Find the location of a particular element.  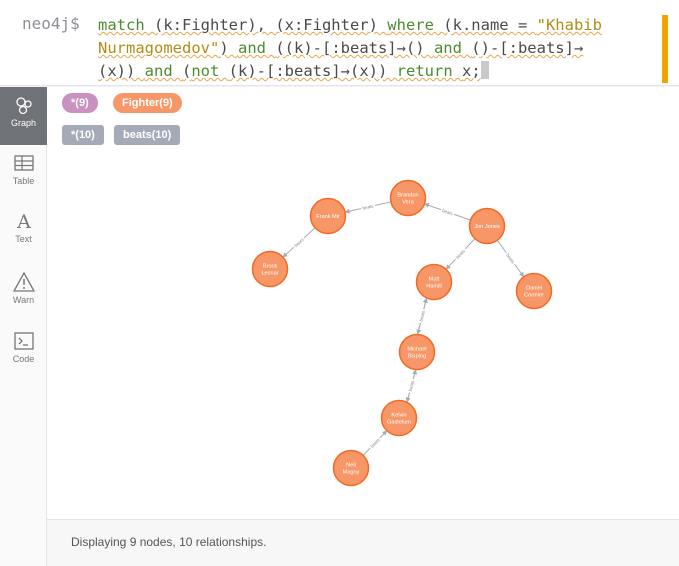

text-cursor is located at coordinates (484, 70).